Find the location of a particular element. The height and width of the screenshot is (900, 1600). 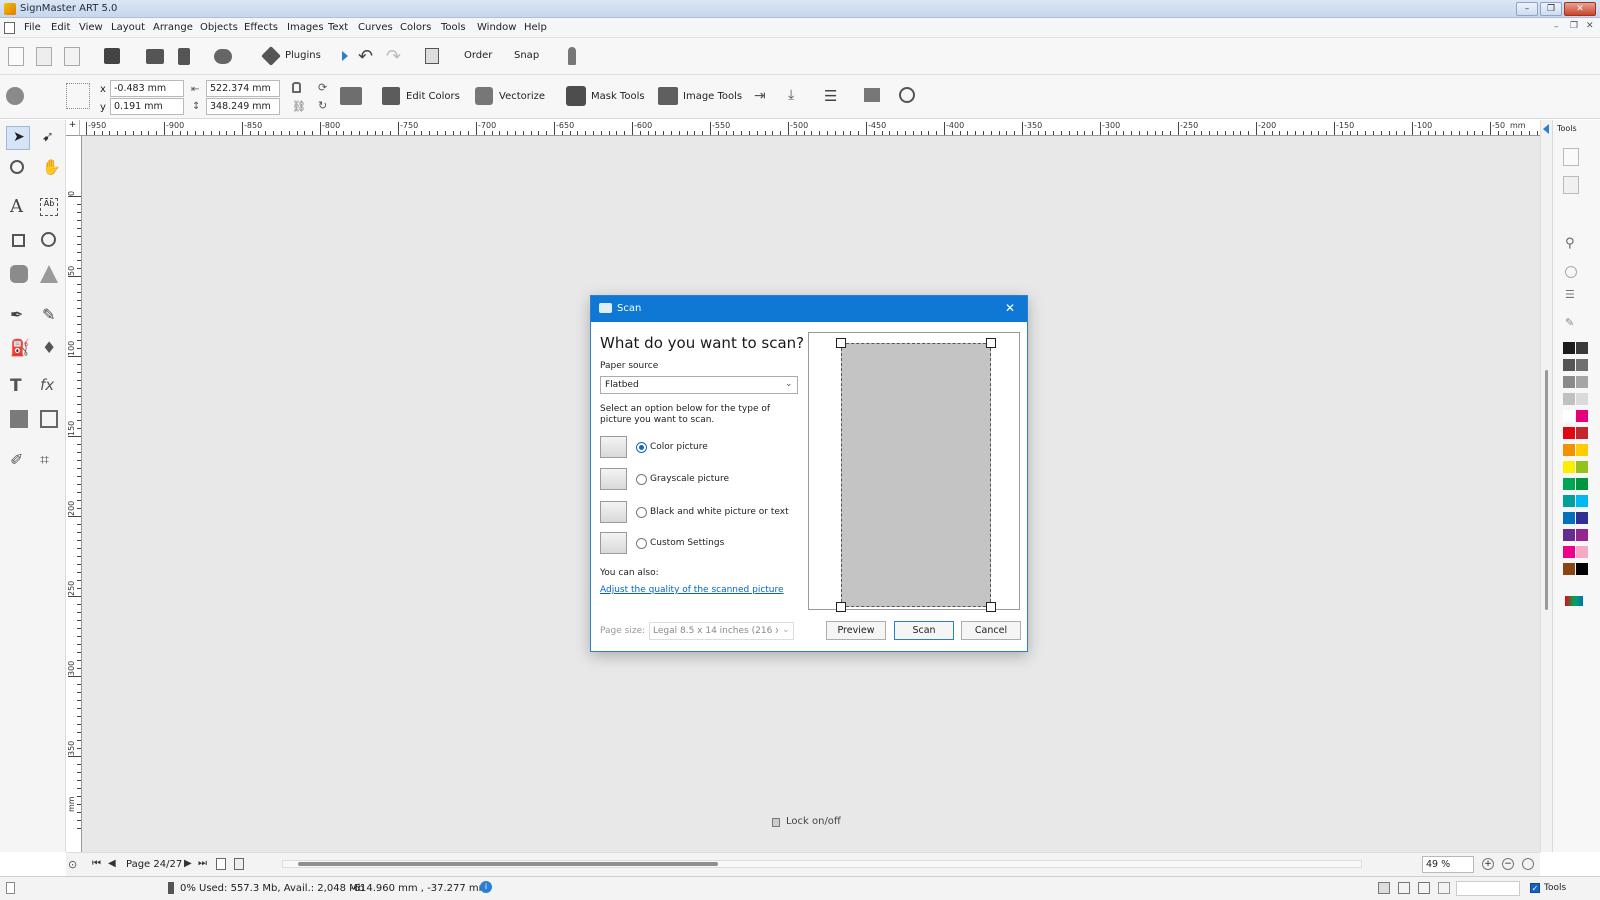

fill-tool-icon: ⛽ is located at coordinates (20, 347).